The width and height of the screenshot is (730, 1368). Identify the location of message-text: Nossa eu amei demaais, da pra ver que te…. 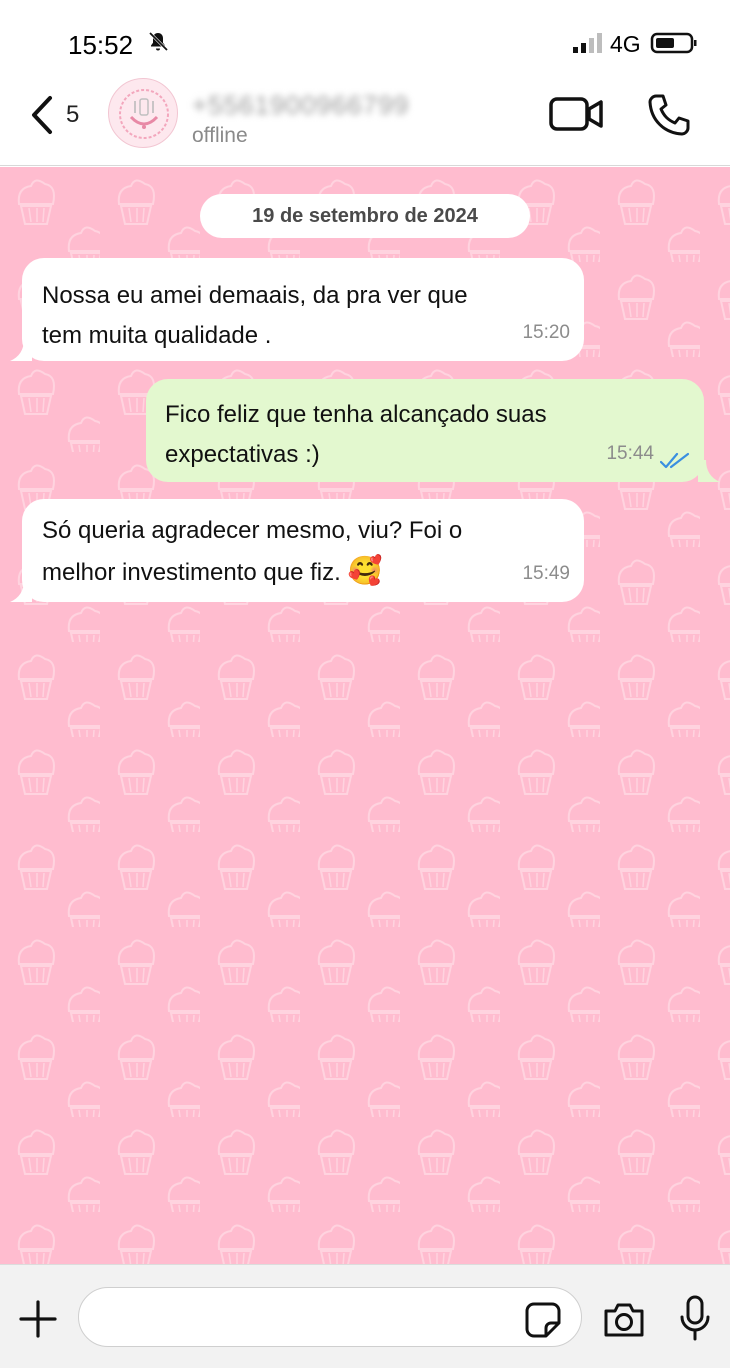
(255, 315).